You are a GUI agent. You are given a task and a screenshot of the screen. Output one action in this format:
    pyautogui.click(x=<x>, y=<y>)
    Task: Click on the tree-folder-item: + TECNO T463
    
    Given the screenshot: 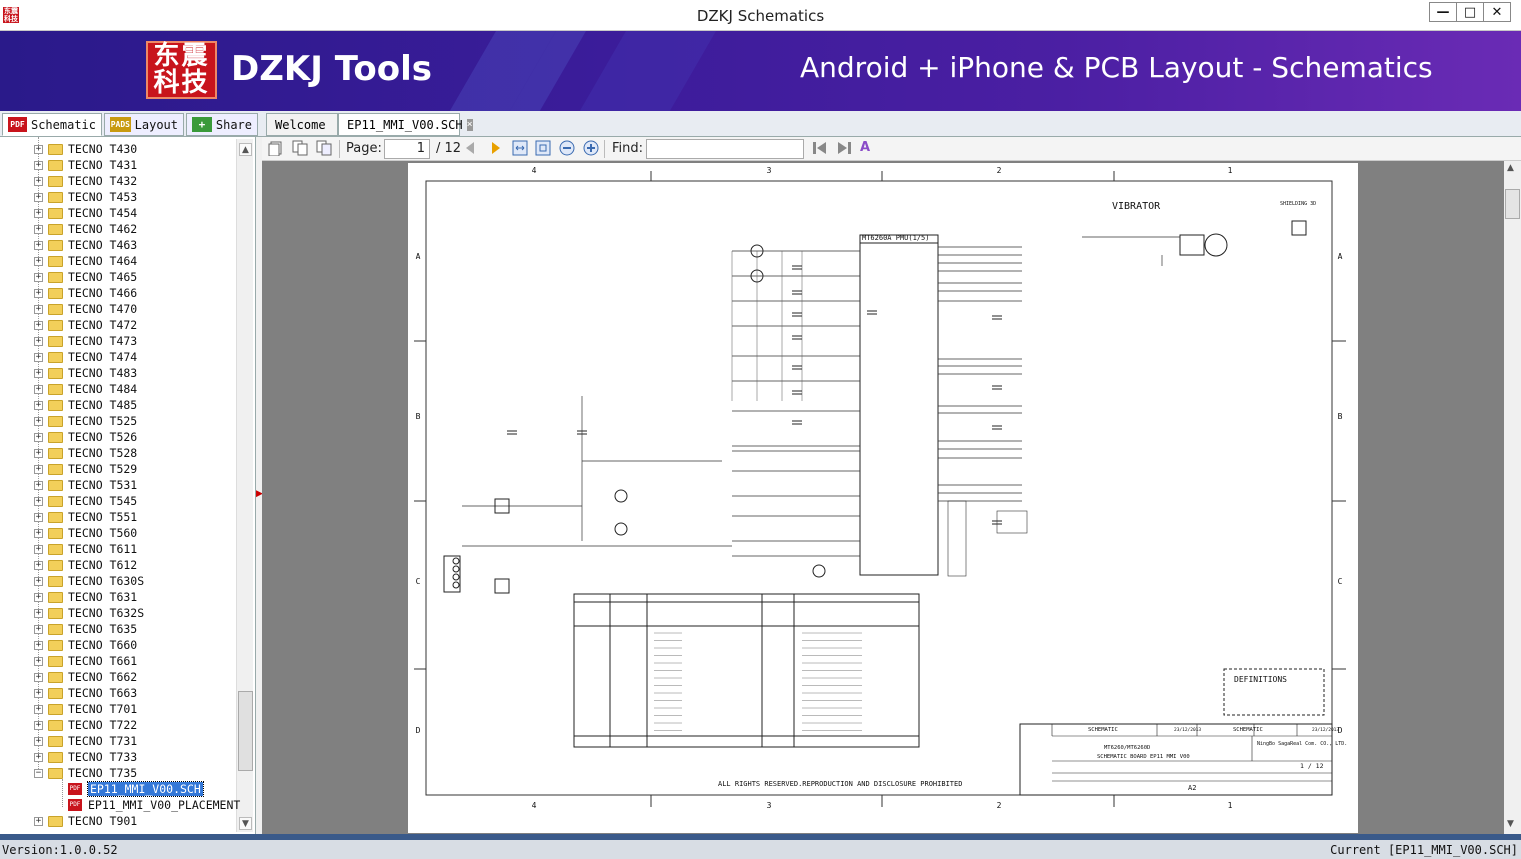 What is the action you would take?
    pyautogui.click(x=85, y=245)
    